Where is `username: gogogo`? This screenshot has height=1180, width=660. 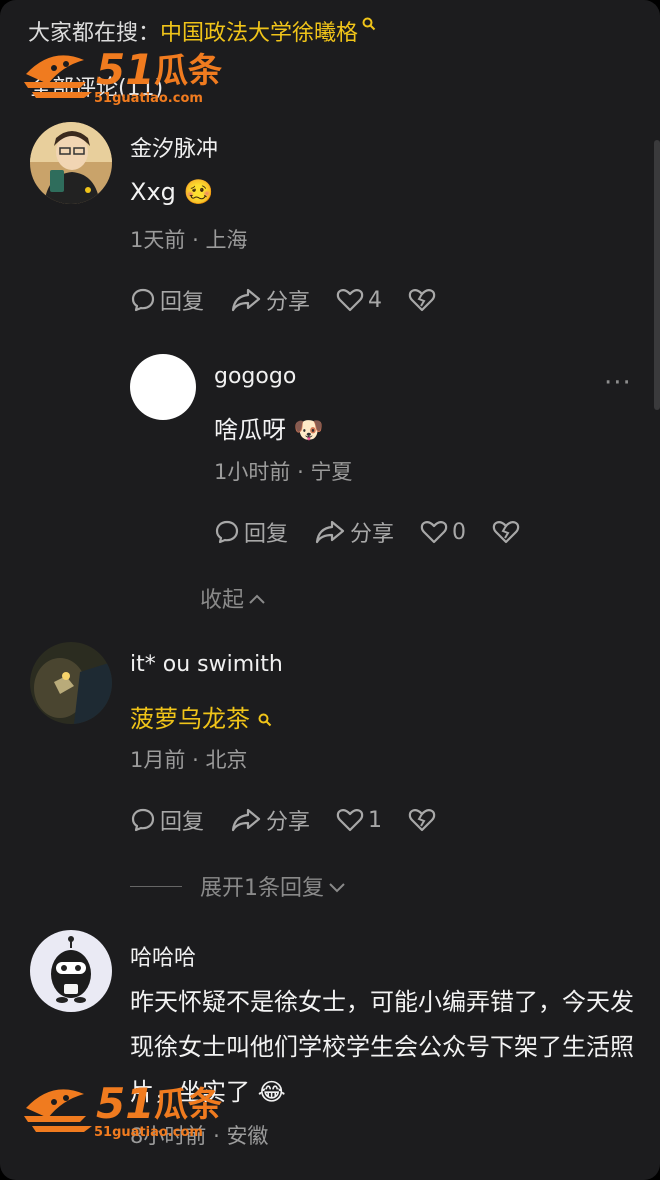
username: gogogo is located at coordinates (255, 376).